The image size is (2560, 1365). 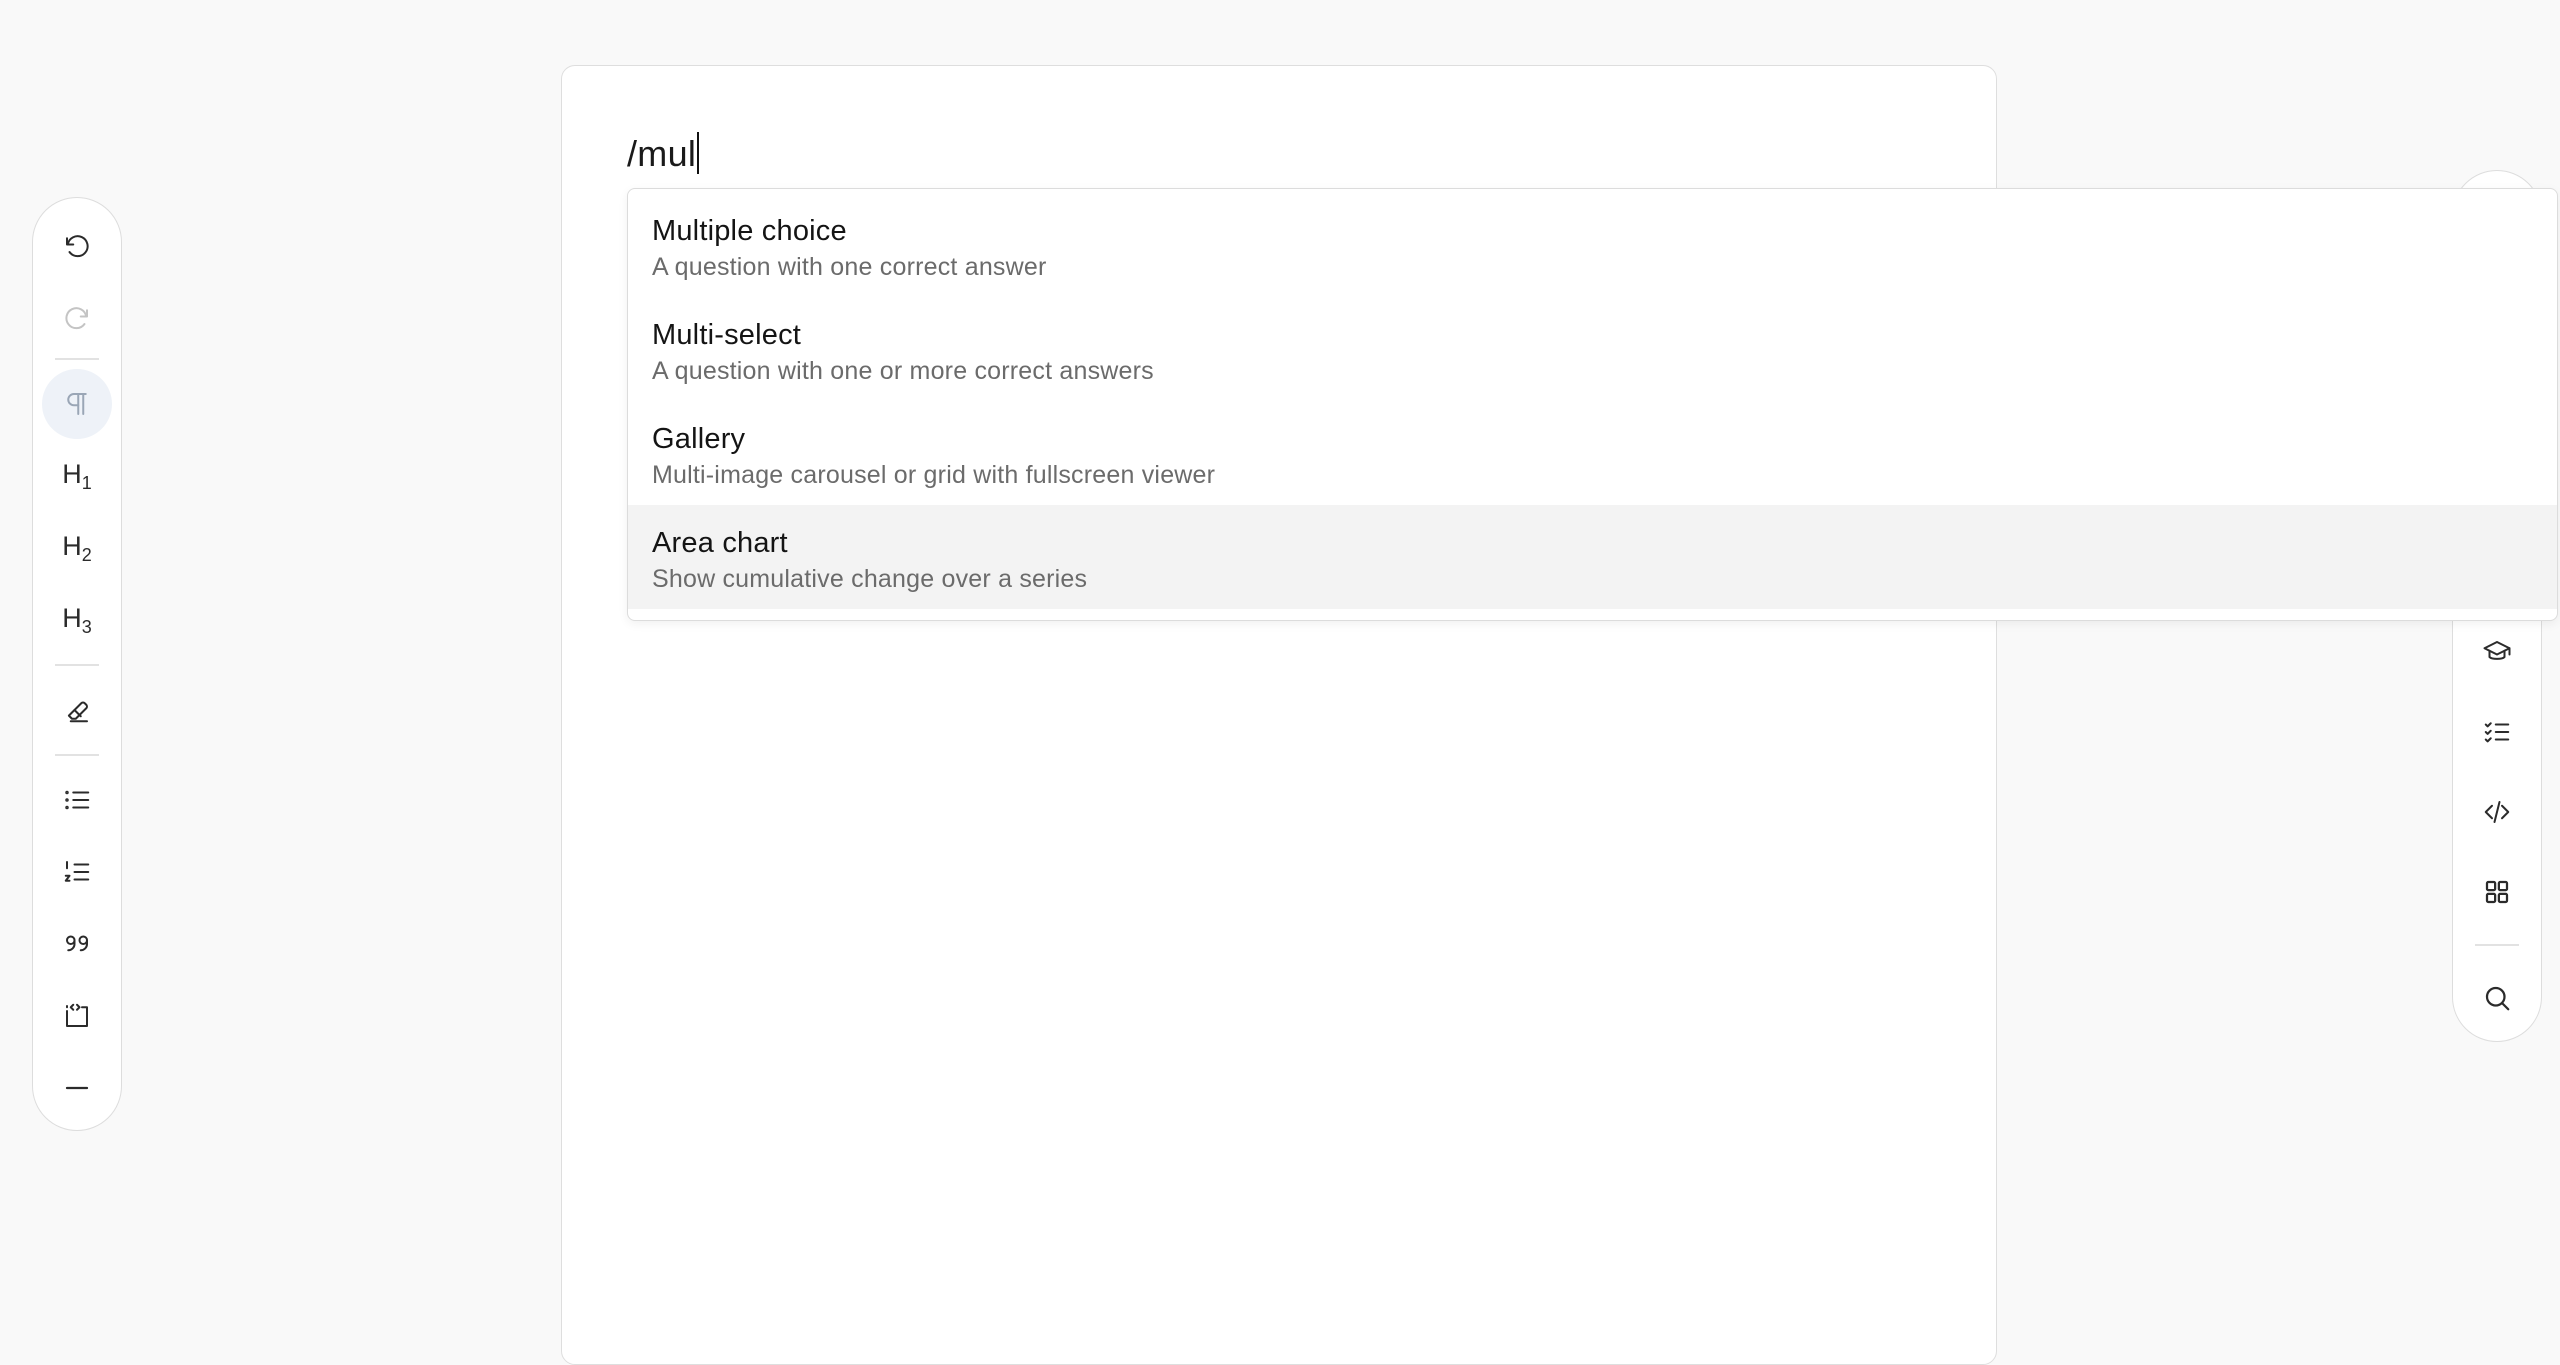 I want to click on menu-item-description: A question with one correct answer, so click(x=849, y=267).